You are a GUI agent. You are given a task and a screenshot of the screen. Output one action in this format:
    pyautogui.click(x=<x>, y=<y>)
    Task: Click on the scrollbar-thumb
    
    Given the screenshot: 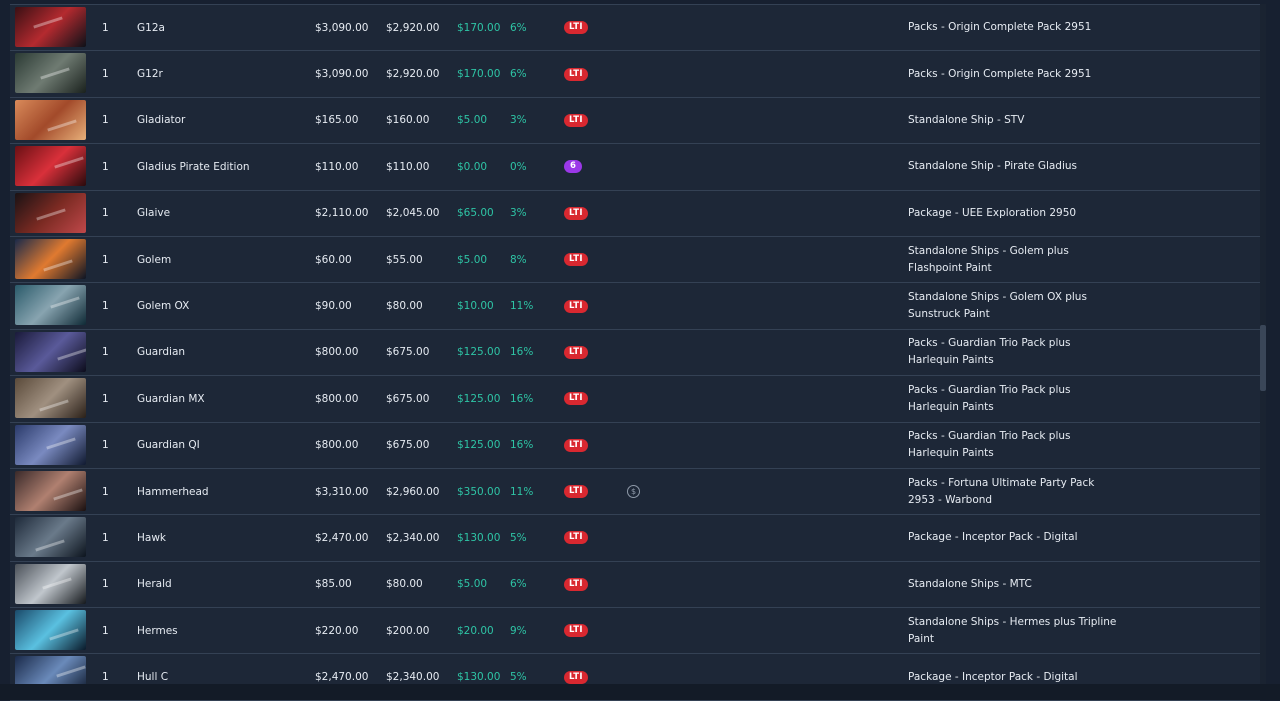 What is the action you would take?
    pyautogui.click(x=1263, y=358)
    